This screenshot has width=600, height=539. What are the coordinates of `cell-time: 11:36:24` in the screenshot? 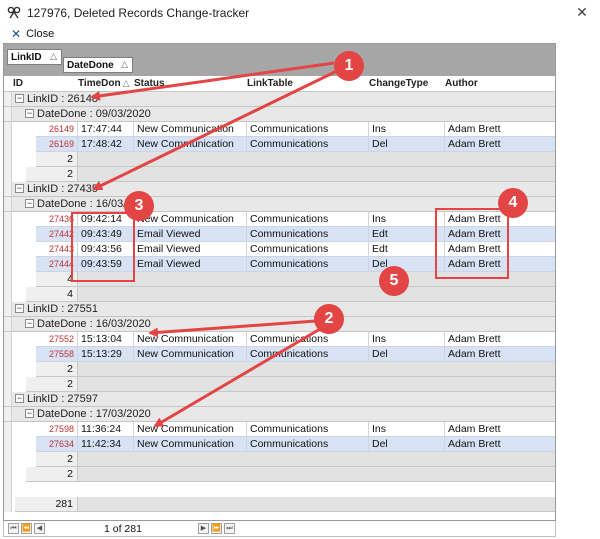 It's located at (106, 429).